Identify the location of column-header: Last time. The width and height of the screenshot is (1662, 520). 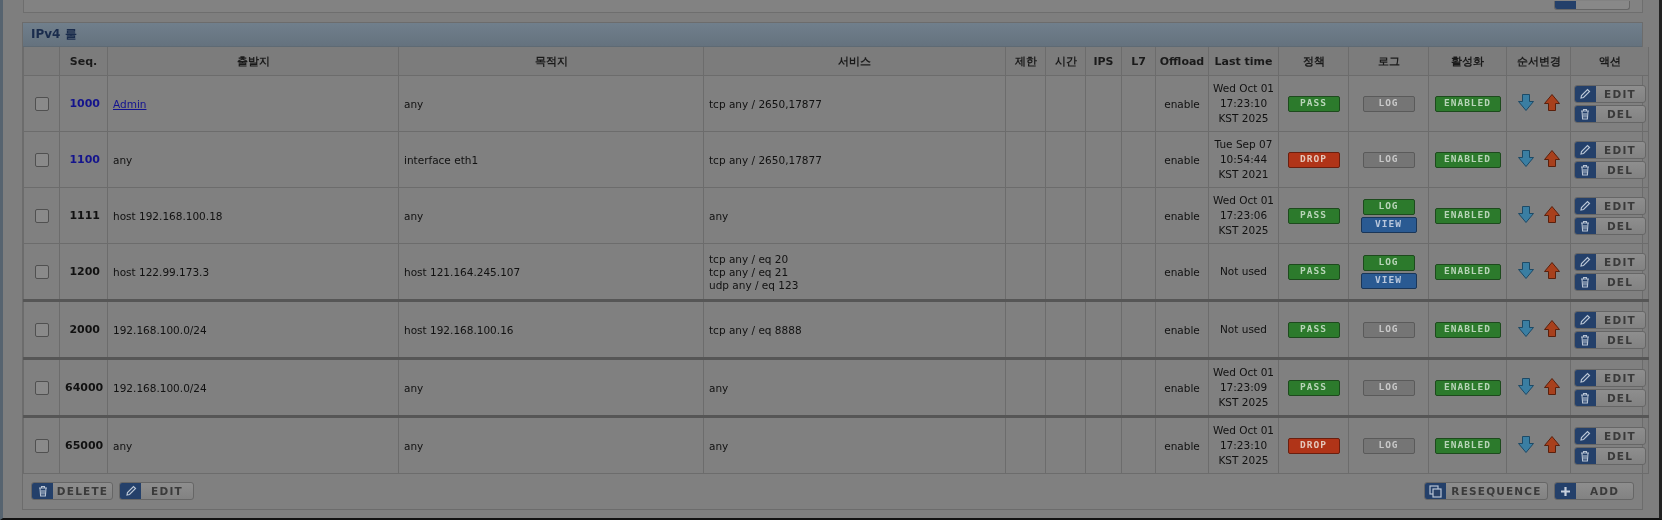
(1243, 61).